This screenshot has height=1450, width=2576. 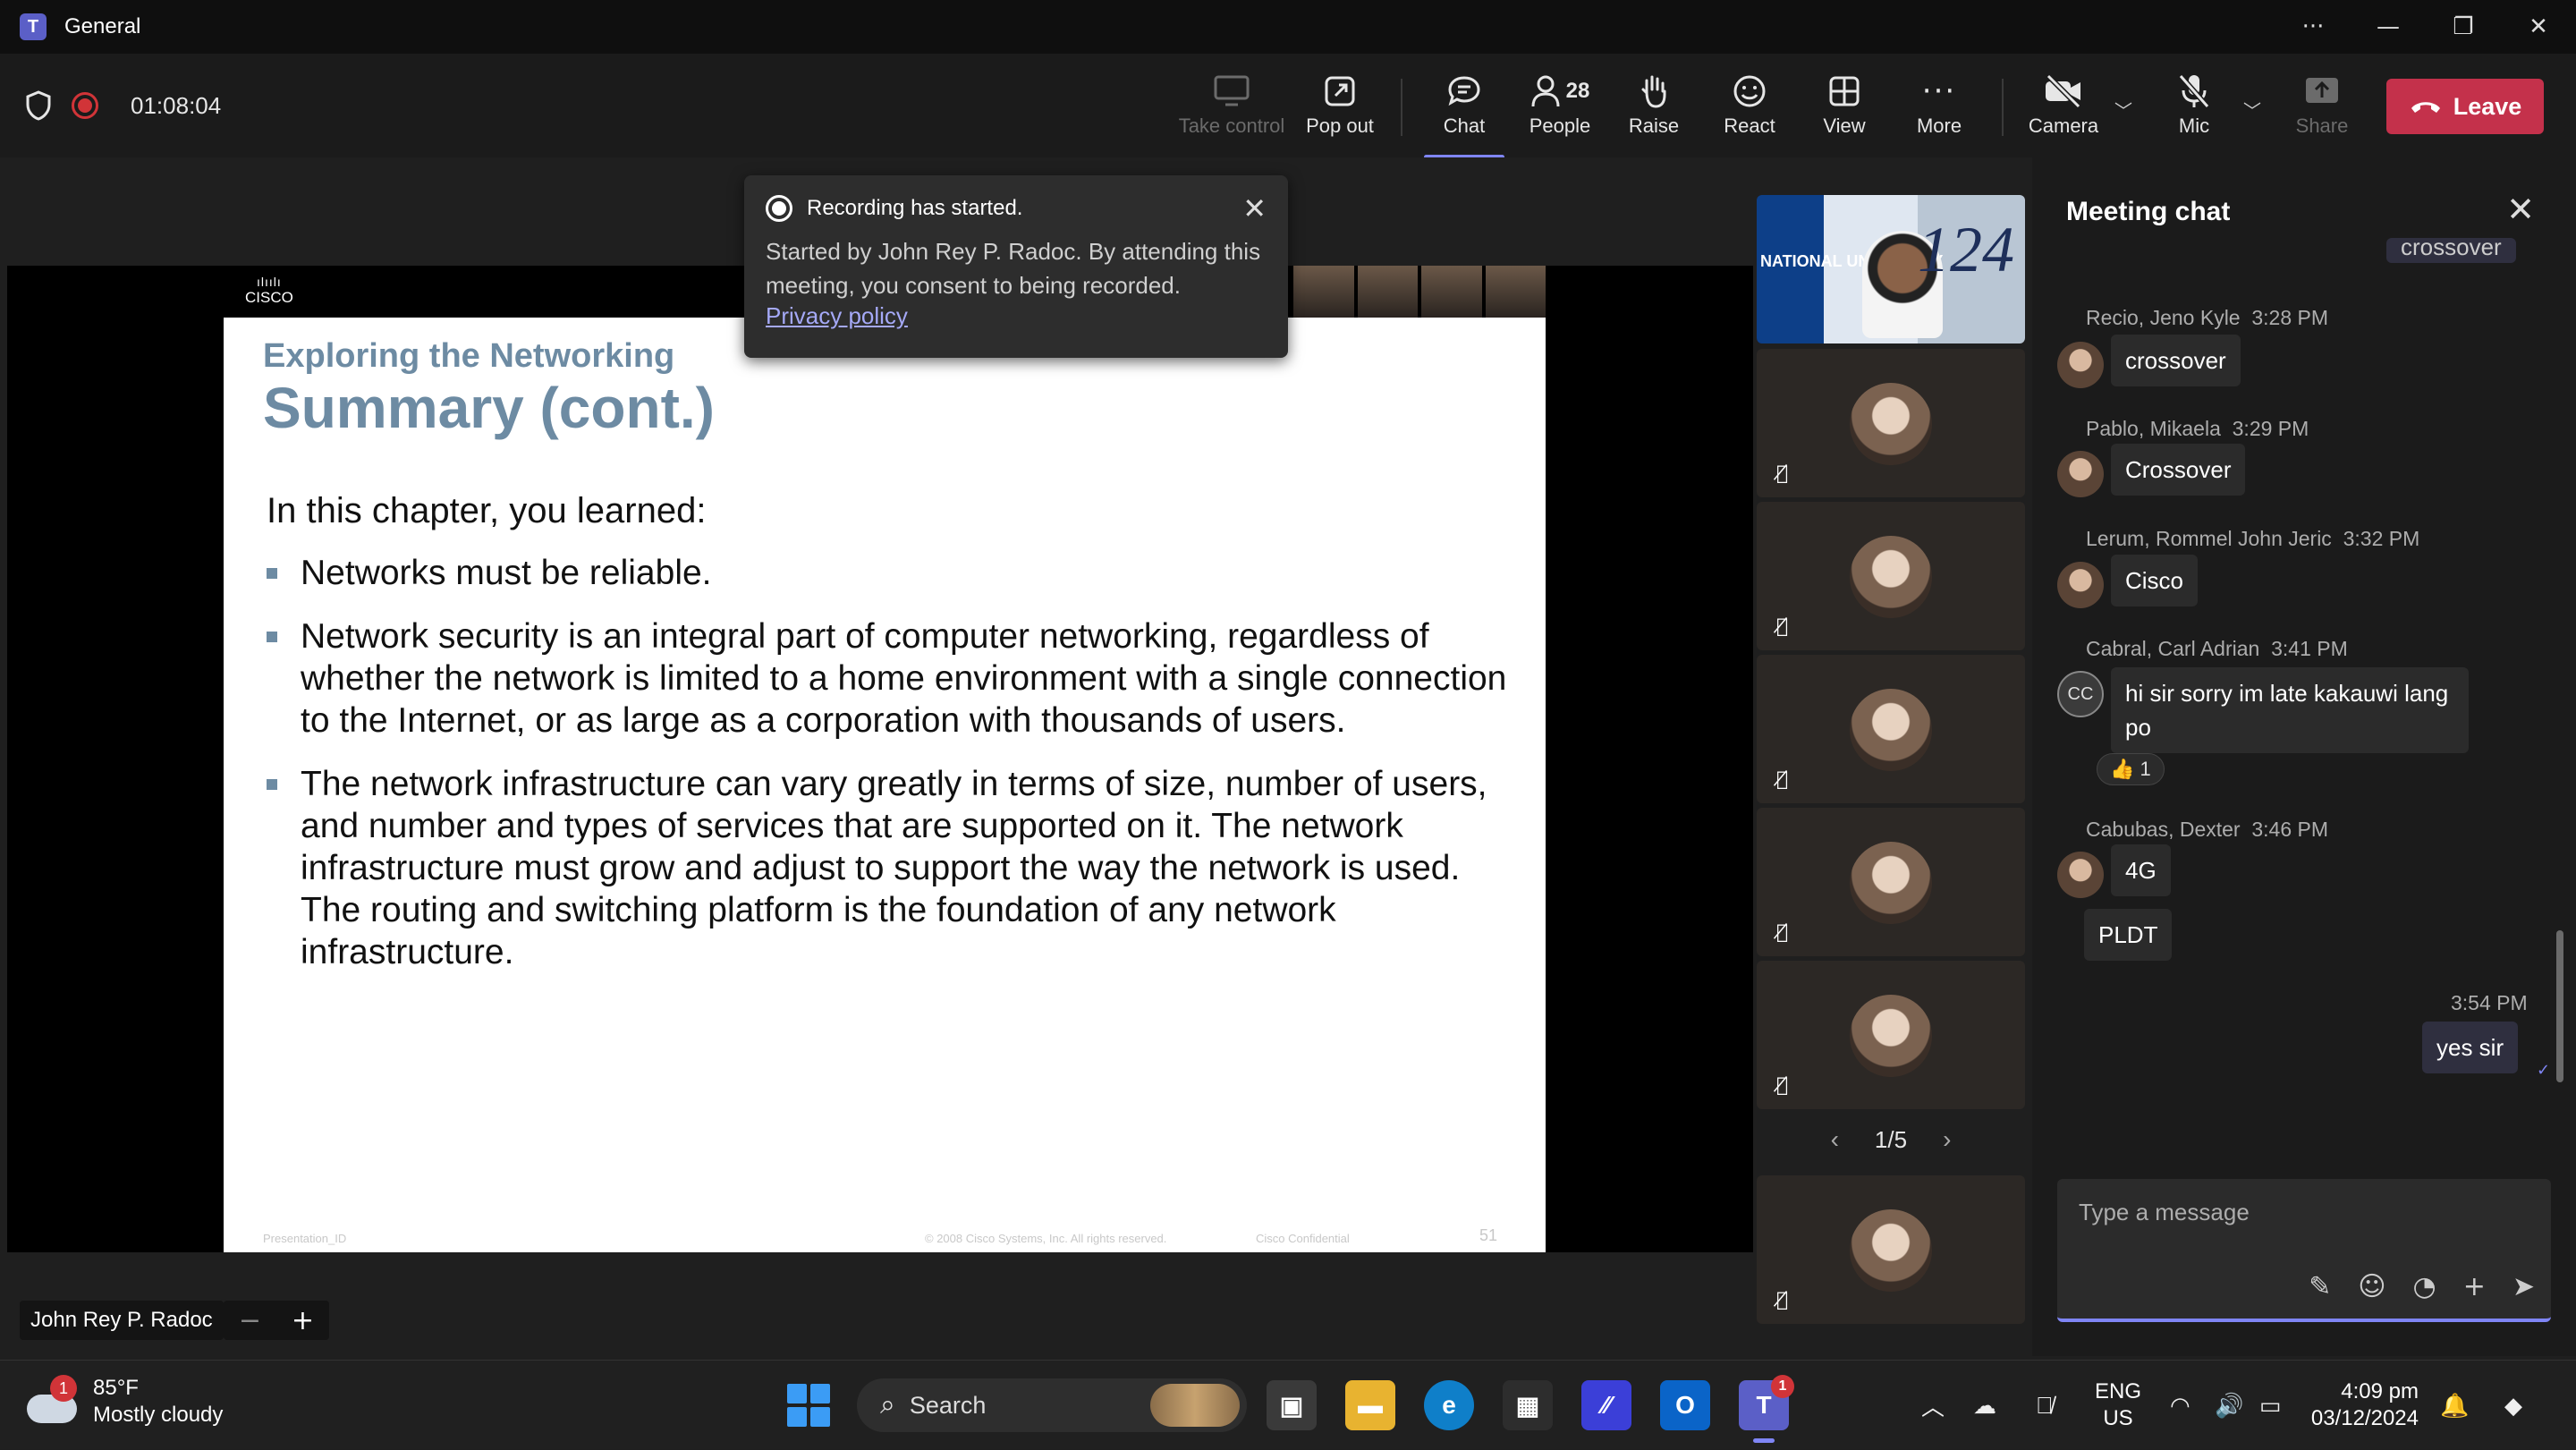 What do you see at coordinates (1016, 316) in the screenshot?
I see `privacy-policy-link: Privacy policy` at bounding box center [1016, 316].